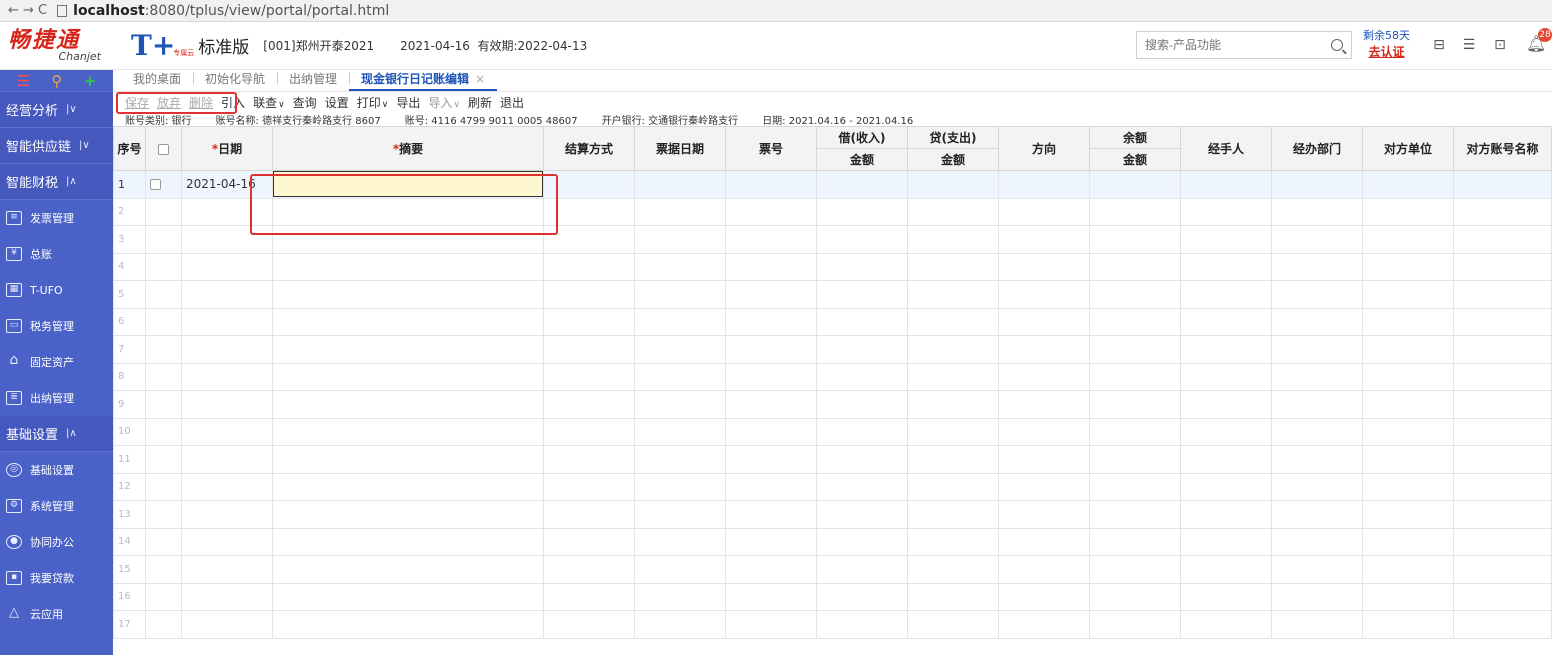 The width and height of the screenshot is (1552, 655). Describe the element at coordinates (227, 184) in the screenshot. I see `date-cell: 2021-04-16` at that location.